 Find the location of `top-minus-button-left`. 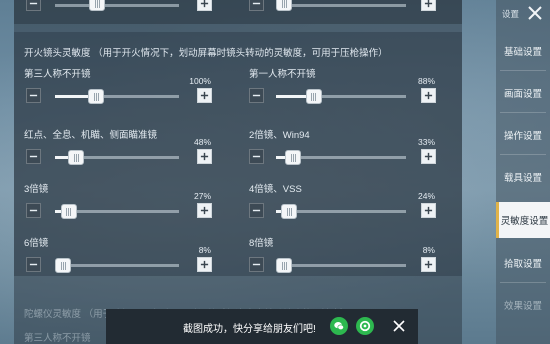

top-minus-button-left is located at coordinates (33, 5).